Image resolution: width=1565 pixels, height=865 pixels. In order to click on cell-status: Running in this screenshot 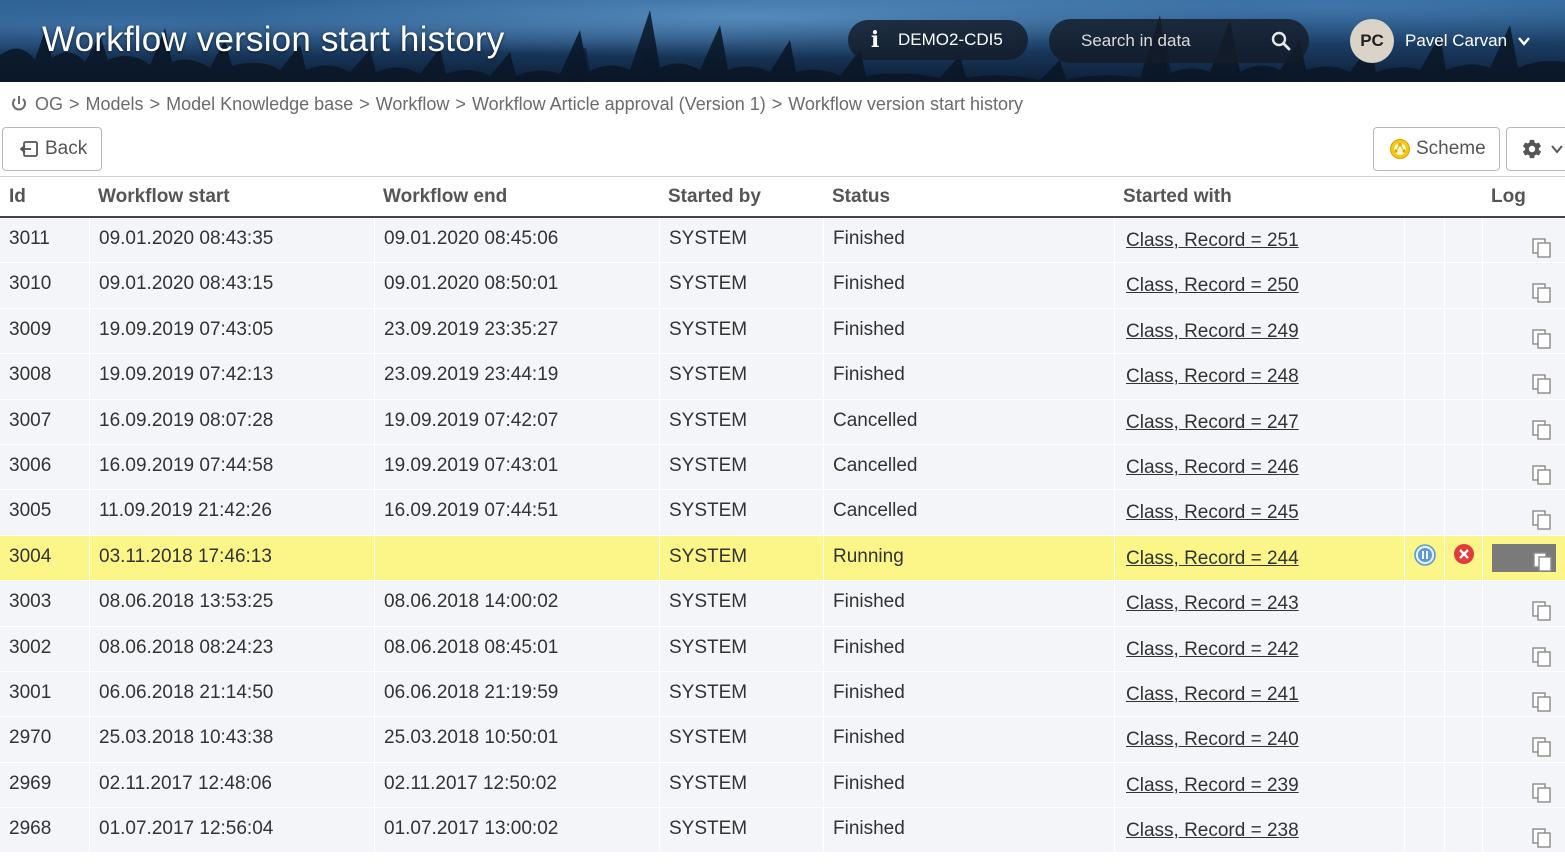, I will do `click(968, 557)`.